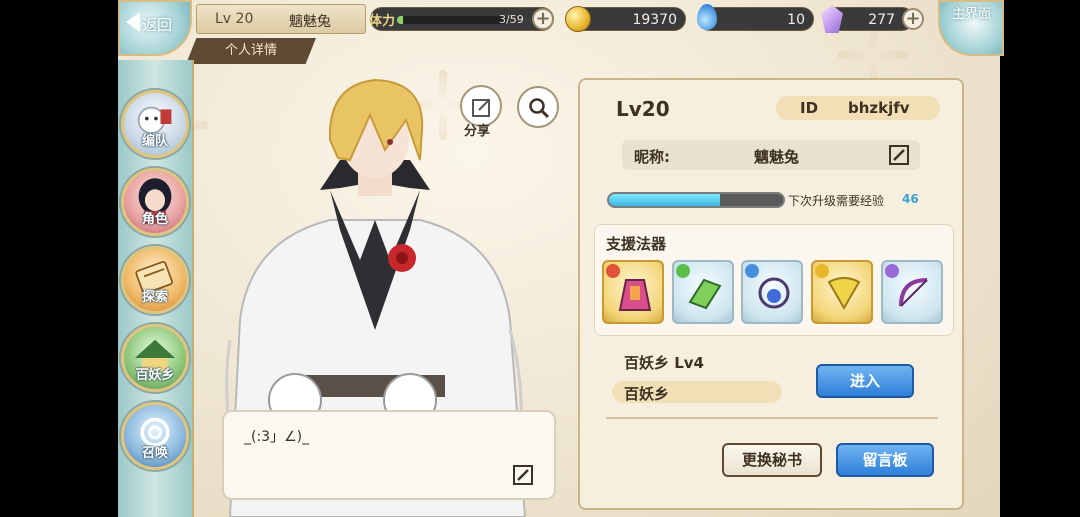  What do you see at coordinates (452, 20) in the screenshot?
I see `stamina-bar` at bounding box center [452, 20].